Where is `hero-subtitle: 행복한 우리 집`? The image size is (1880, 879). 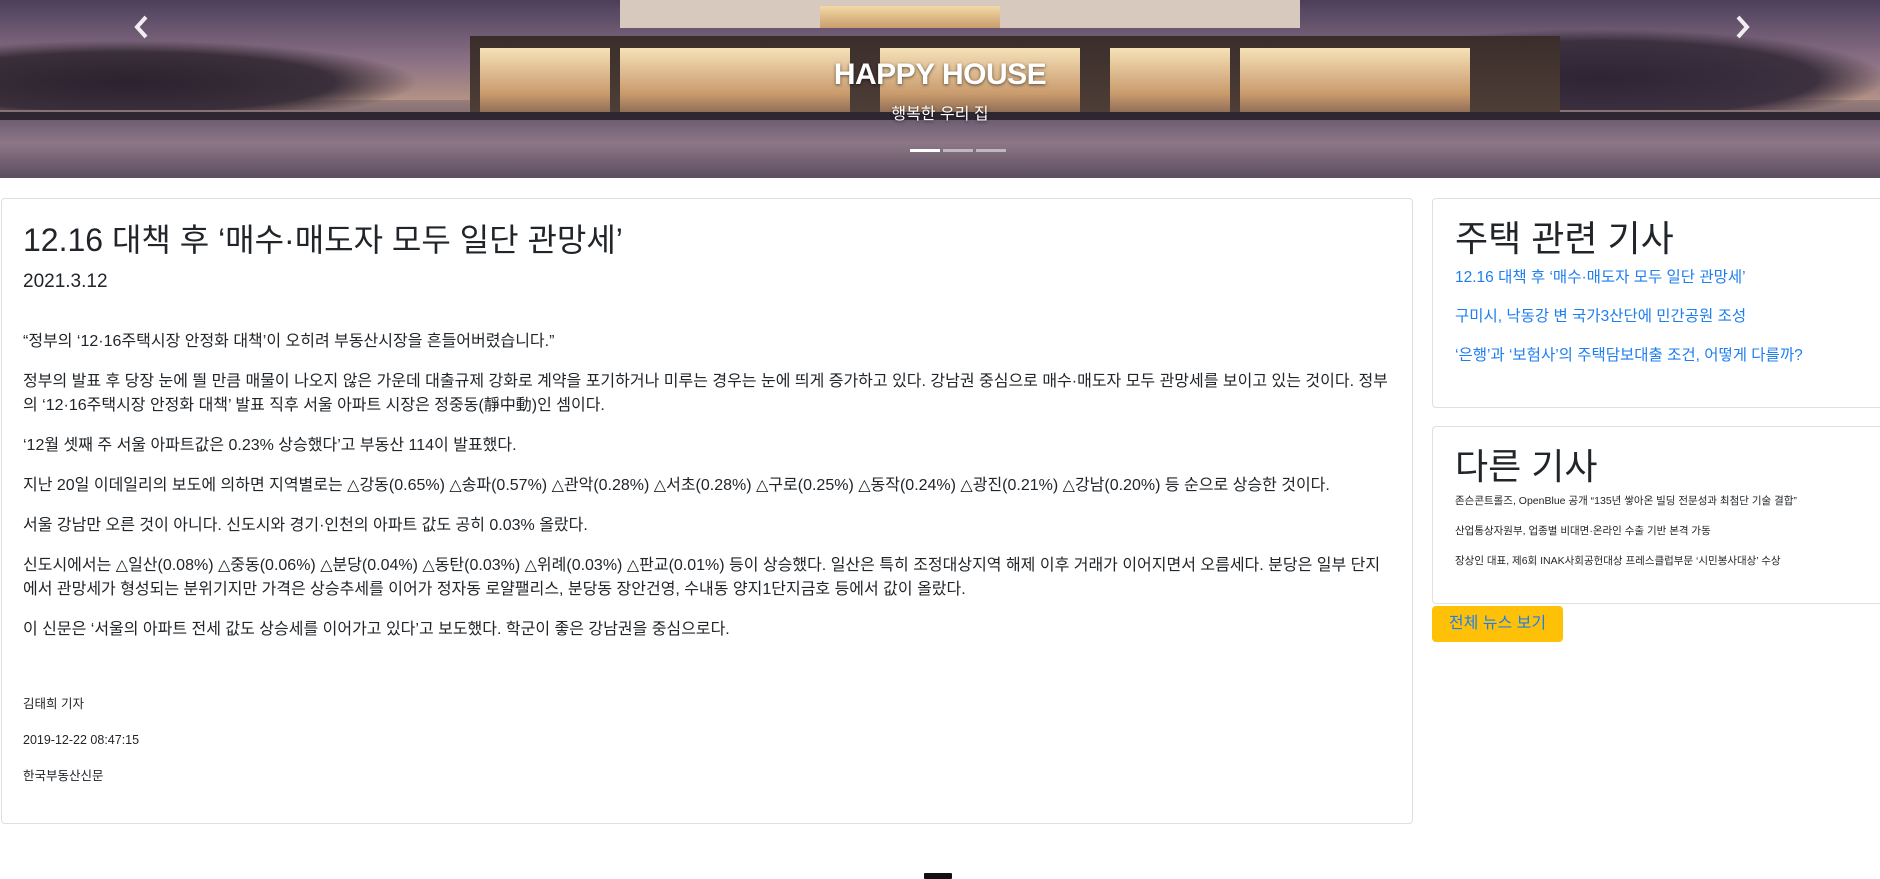
hero-subtitle: 행복한 우리 집 is located at coordinates (940, 114).